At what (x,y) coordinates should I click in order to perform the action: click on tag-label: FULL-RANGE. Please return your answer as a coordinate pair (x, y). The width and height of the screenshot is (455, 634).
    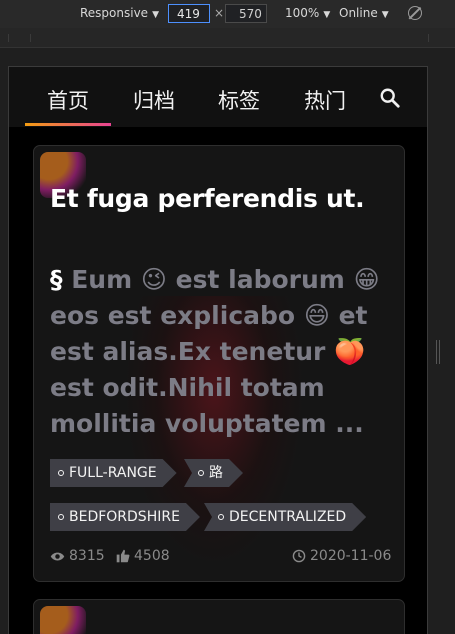
    Looking at the image, I should click on (113, 473).